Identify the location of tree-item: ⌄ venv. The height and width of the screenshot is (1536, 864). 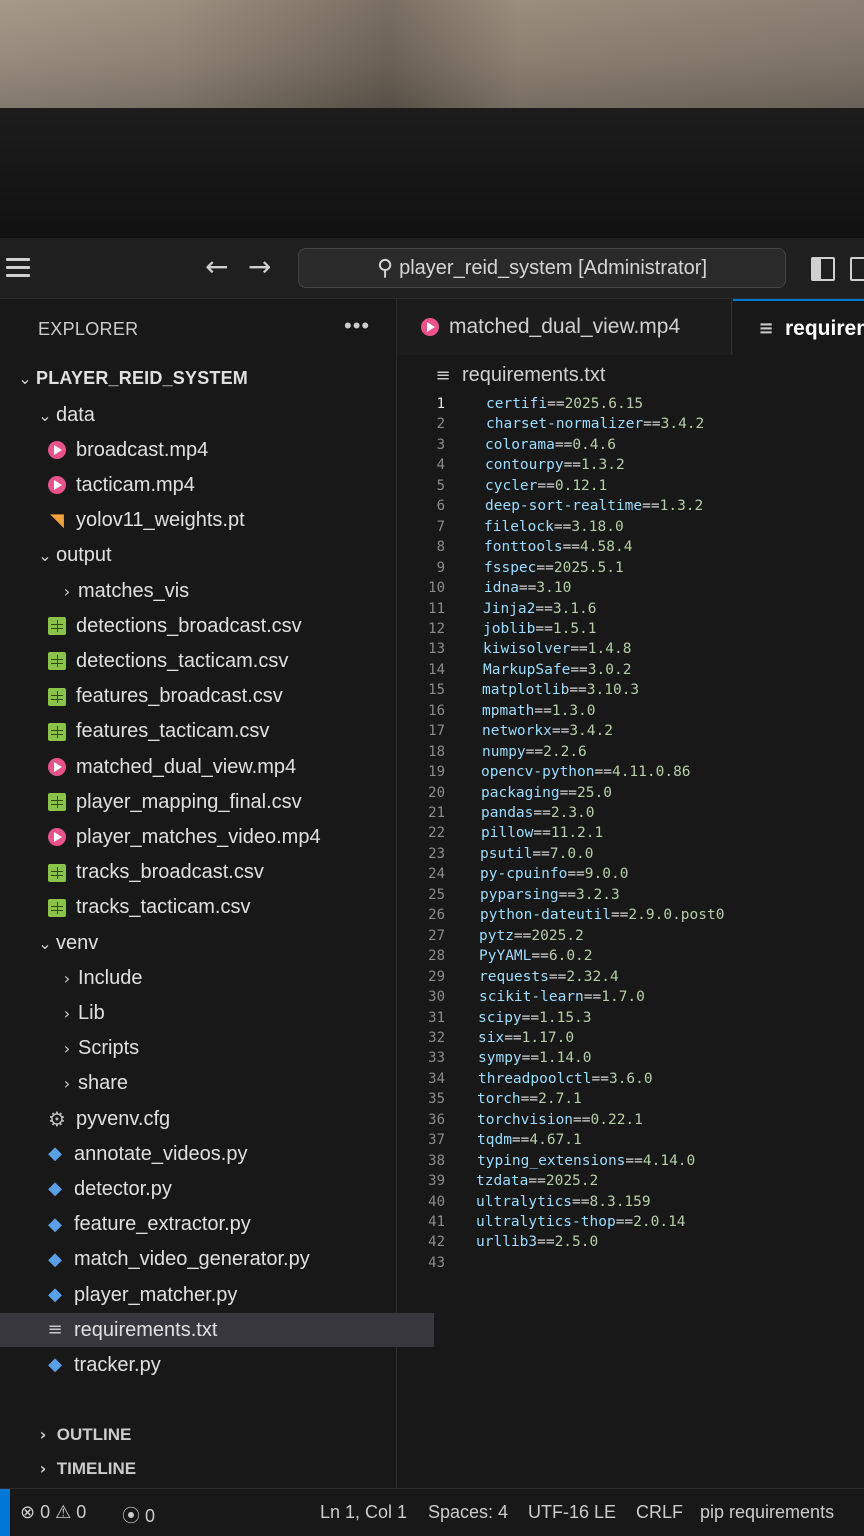
(211, 943).